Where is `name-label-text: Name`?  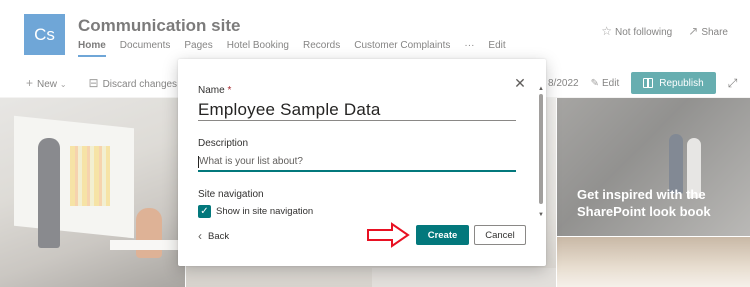 name-label-text: Name is located at coordinates (211, 90).